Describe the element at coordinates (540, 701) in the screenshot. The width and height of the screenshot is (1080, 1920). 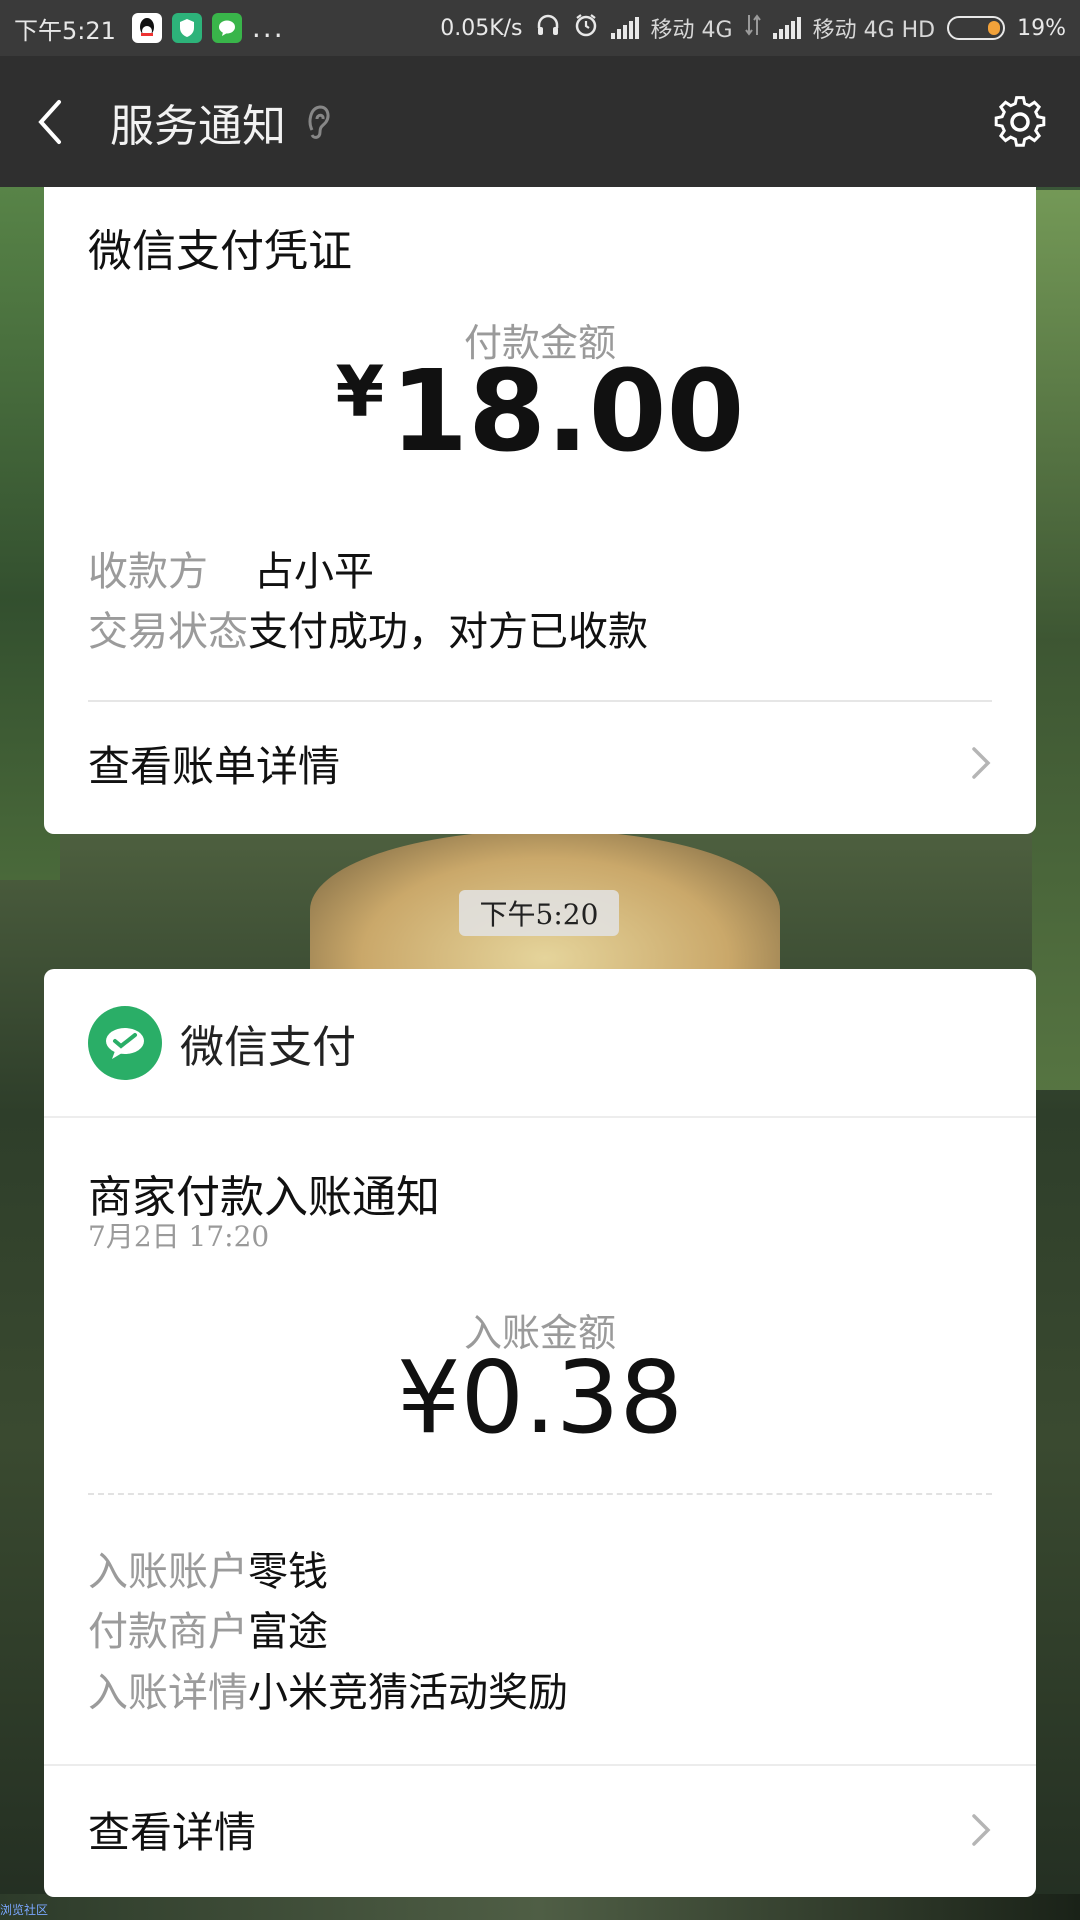
I see `divider` at that location.